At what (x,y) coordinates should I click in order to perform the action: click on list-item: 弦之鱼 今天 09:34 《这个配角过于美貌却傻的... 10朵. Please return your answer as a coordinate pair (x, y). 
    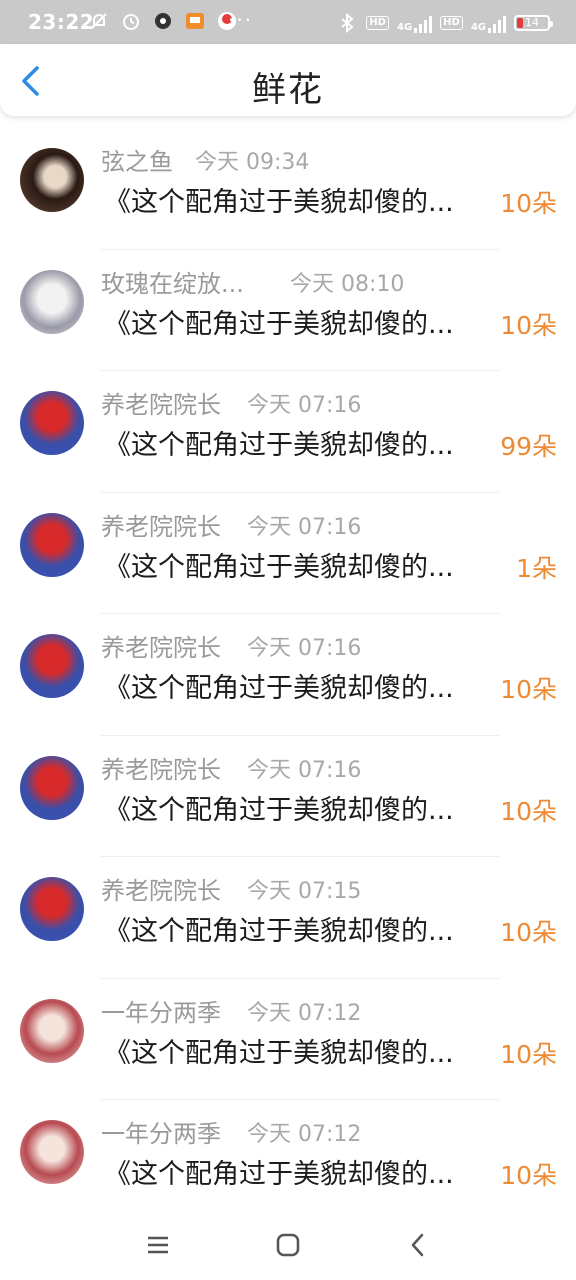
    Looking at the image, I should click on (288, 189).